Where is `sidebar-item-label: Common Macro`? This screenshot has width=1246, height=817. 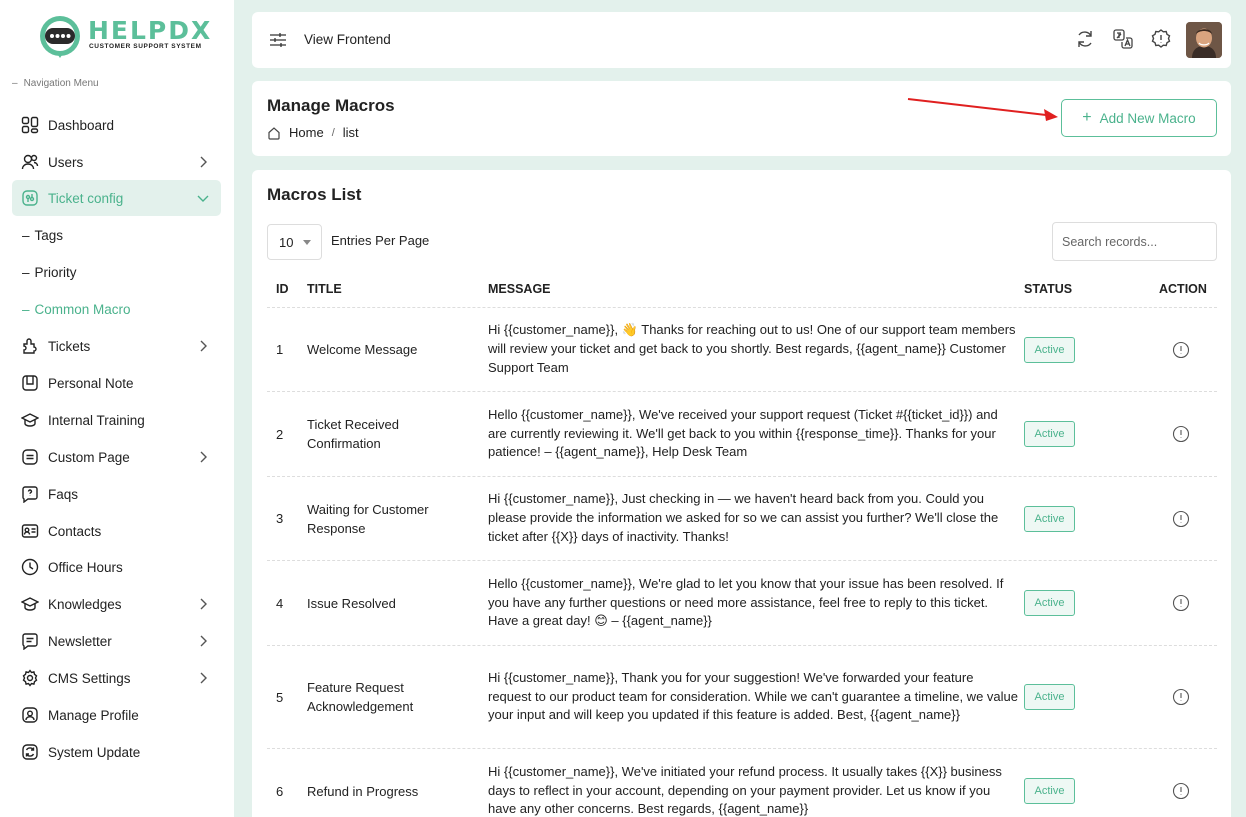 sidebar-item-label: Common Macro is located at coordinates (82, 309).